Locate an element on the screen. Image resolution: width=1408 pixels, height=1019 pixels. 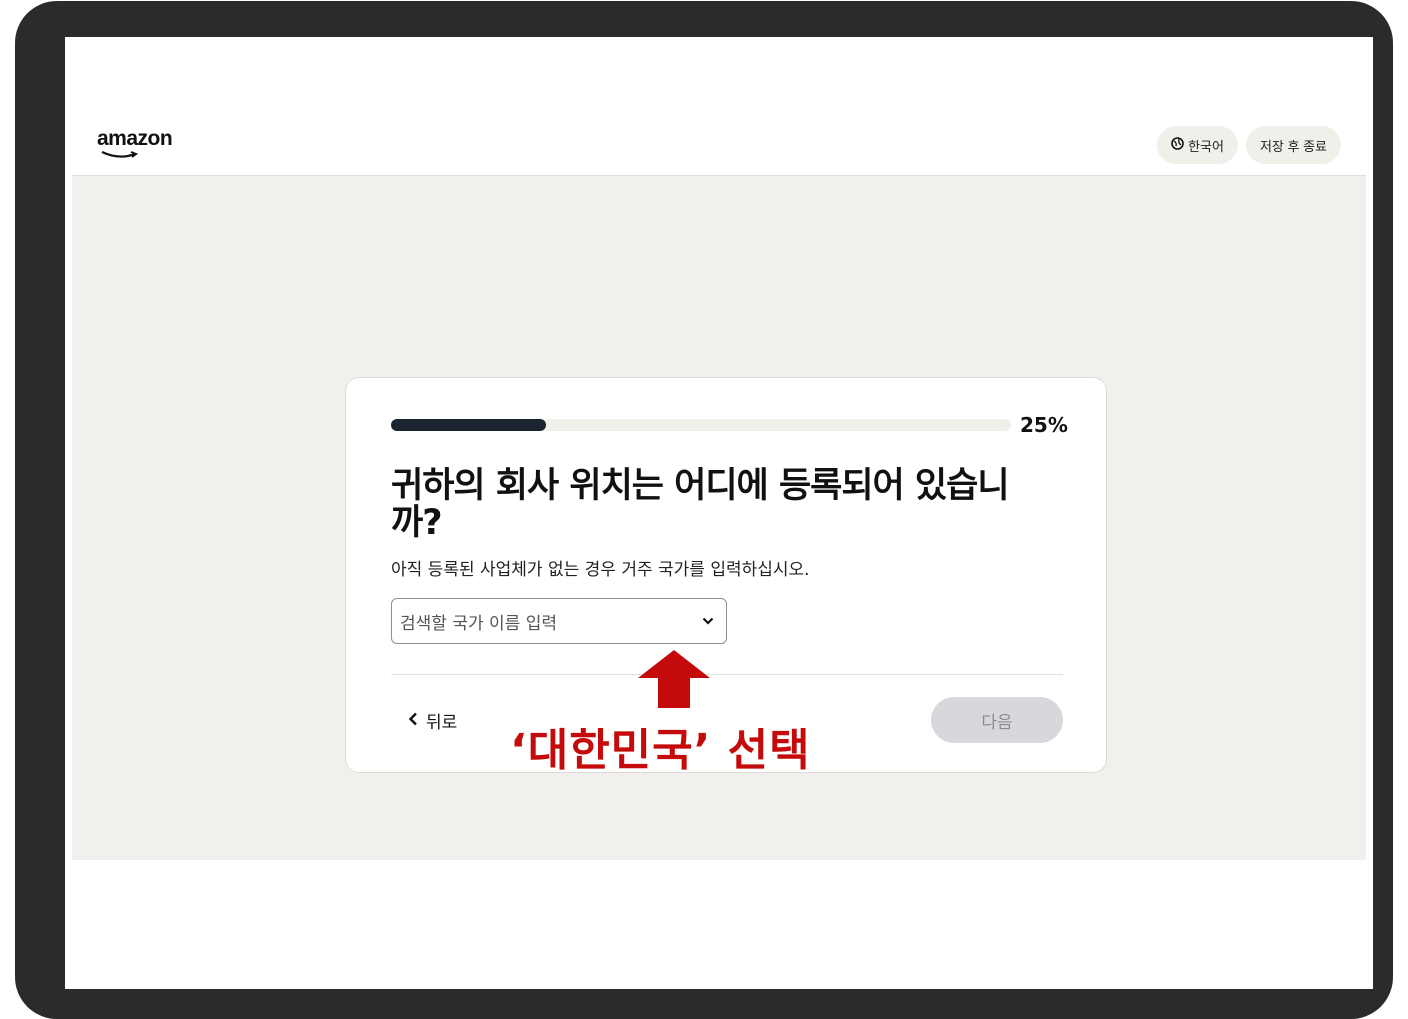
header-actions: 한국어 저장 후 종료 is located at coordinates (1249, 145).